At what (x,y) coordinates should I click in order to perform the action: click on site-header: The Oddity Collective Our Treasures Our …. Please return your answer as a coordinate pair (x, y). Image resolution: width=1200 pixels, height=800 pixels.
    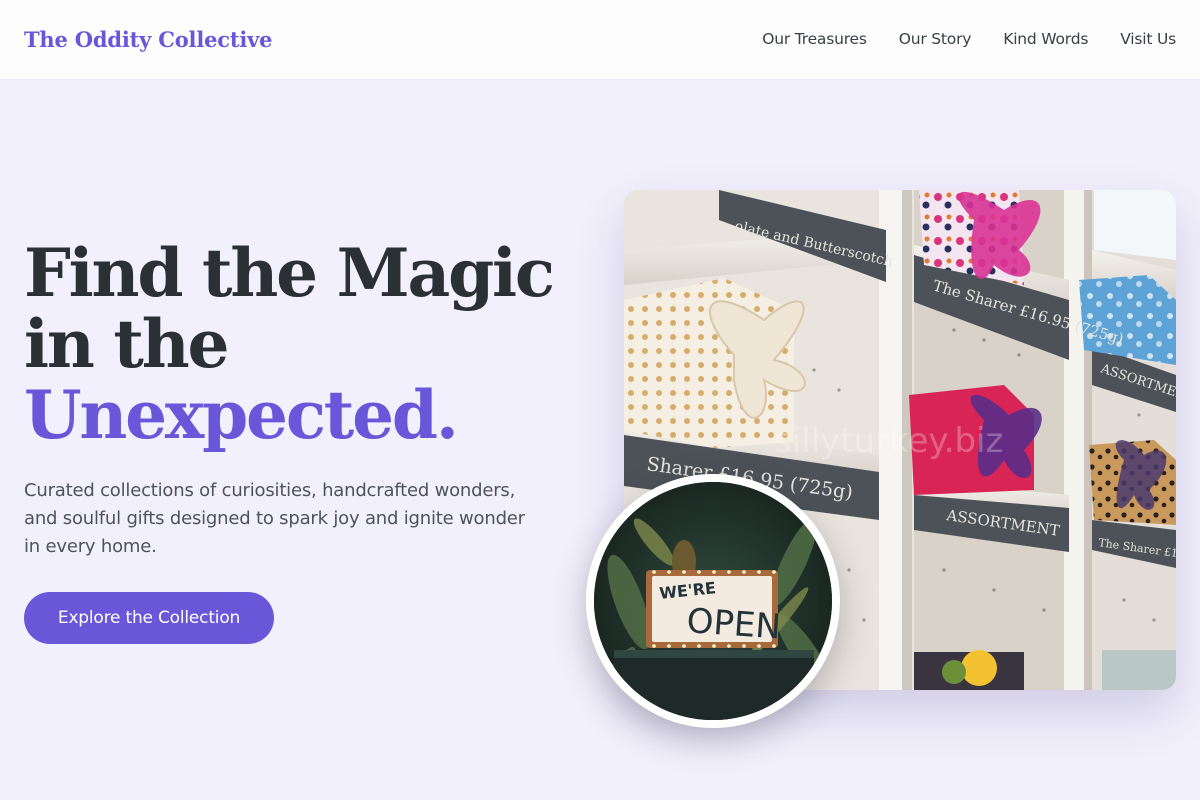
    Looking at the image, I should click on (600, 40).